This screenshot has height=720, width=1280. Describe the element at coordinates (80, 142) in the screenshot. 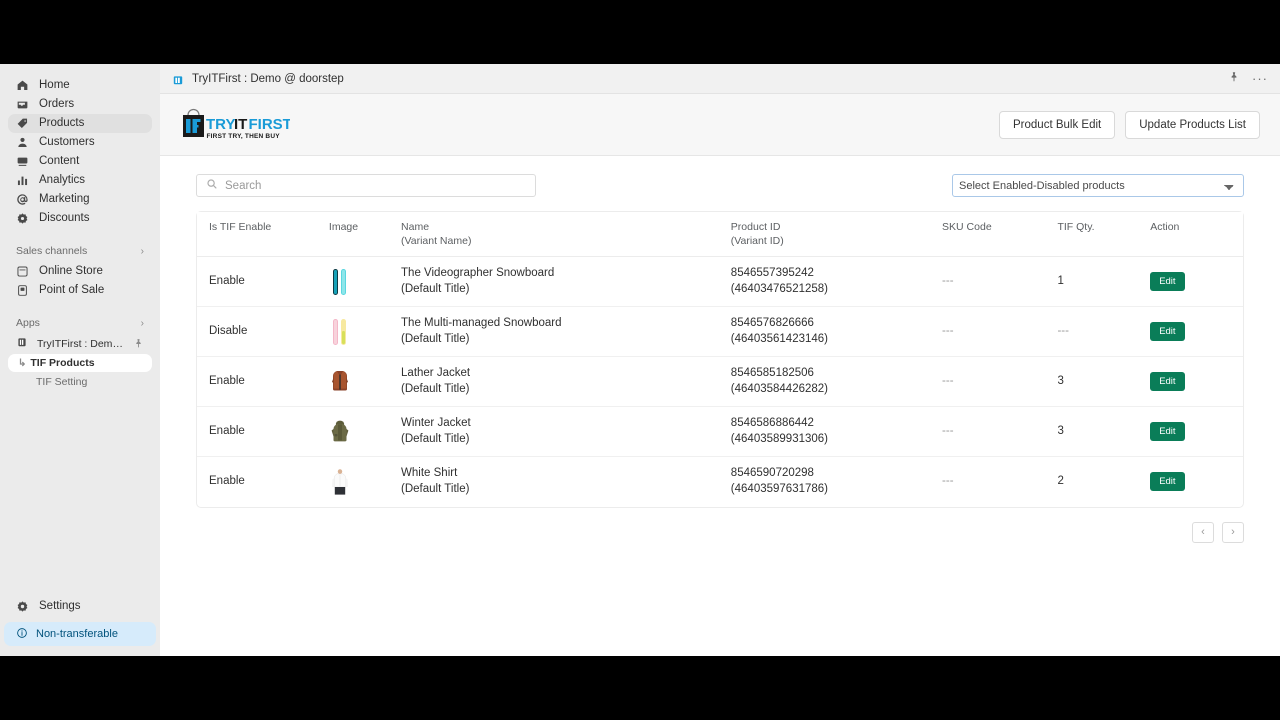

I see `sidebar-item-customers: Customers` at that location.